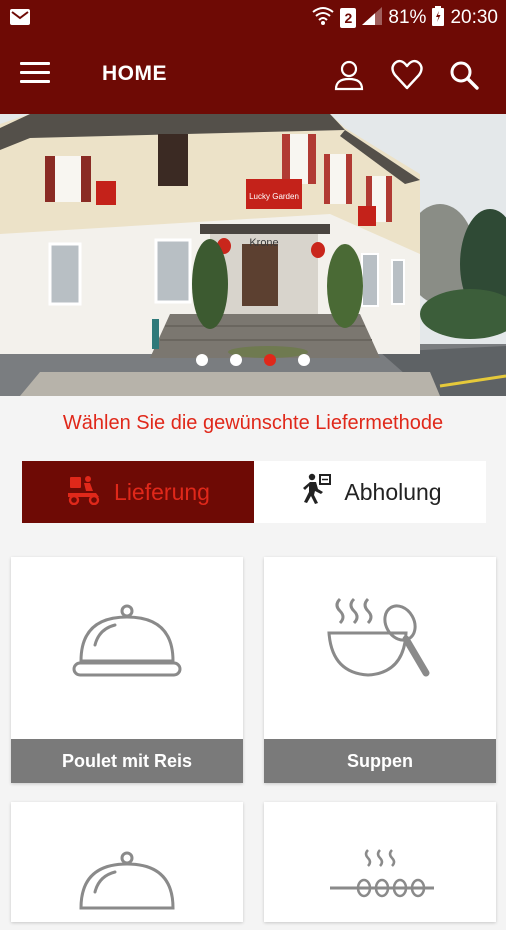 The width and height of the screenshot is (506, 930). What do you see at coordinates (253, 75) in the screenshot?
I see `app-bar: HOME` at bounding box center [253, 75].